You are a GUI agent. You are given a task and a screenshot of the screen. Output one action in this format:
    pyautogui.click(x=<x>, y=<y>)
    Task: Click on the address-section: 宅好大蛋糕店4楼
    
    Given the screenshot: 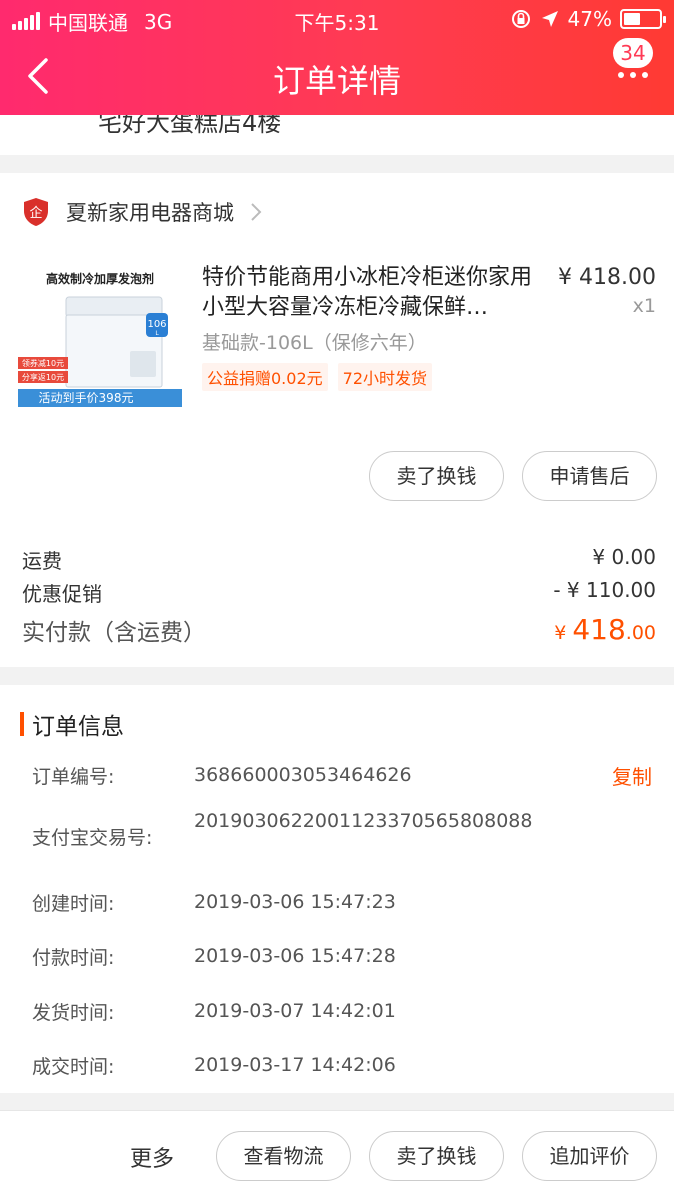 What is the action you would take?
    pyautogui.click(x=337, y=135)
    